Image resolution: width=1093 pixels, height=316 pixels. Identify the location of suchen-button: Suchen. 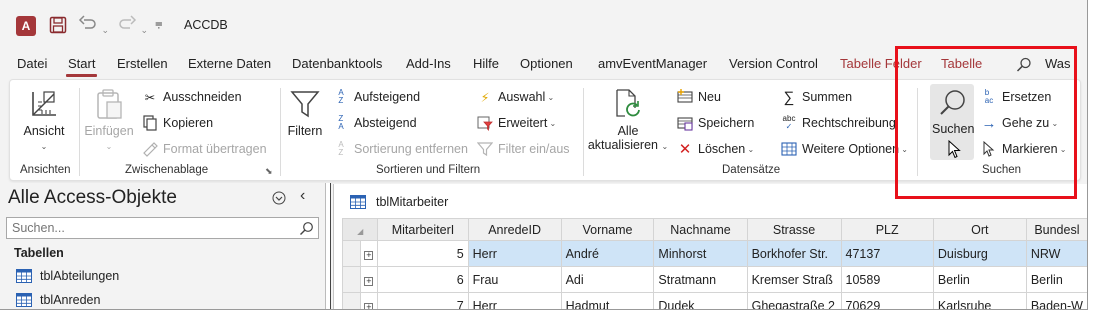
(952, 122).